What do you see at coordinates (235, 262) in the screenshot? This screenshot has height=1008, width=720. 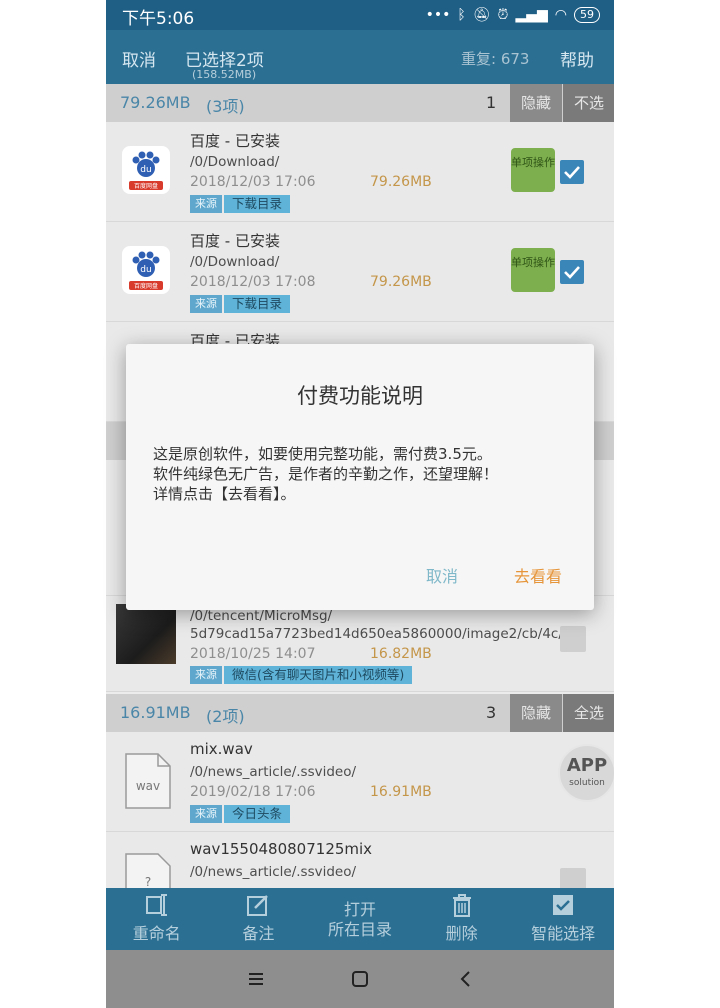 I see `file-path: /0/Download/` at bounding box center [235, 262].